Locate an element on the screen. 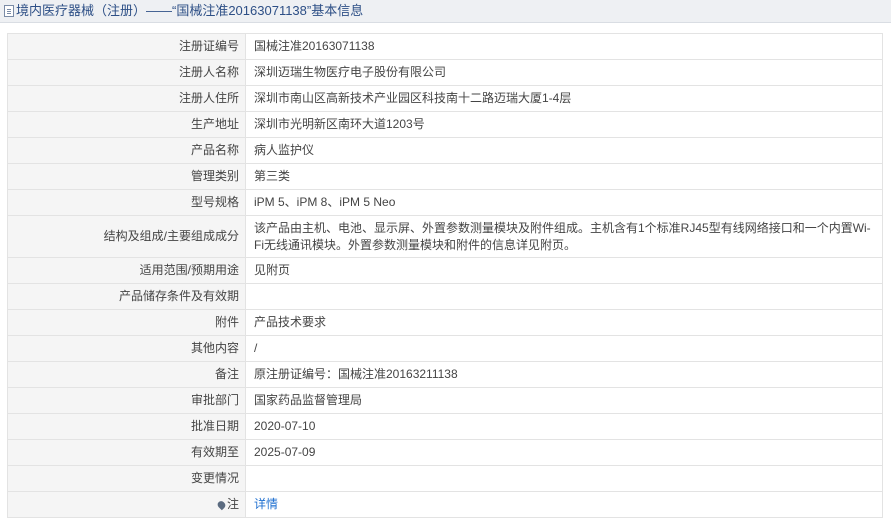 The height and width of the screenshot is (526, 891). table-row: 其他内容 / is located at coordinates (445, 348).